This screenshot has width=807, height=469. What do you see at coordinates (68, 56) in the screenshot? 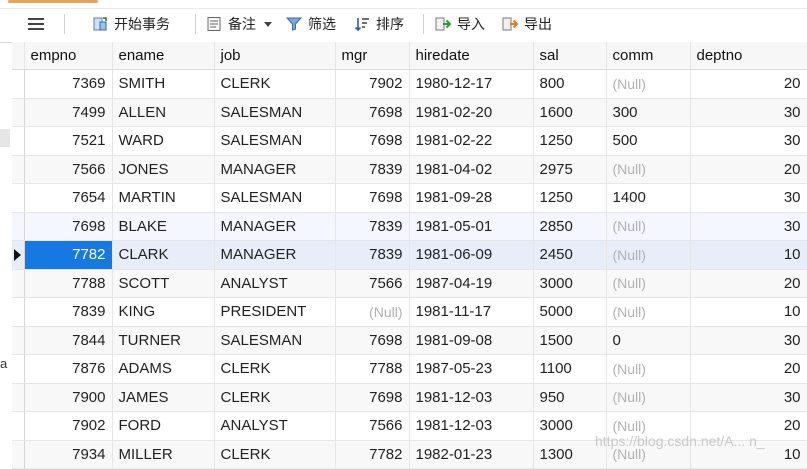
I see `column-header-empno: empno` at bounding box center [68, 56].